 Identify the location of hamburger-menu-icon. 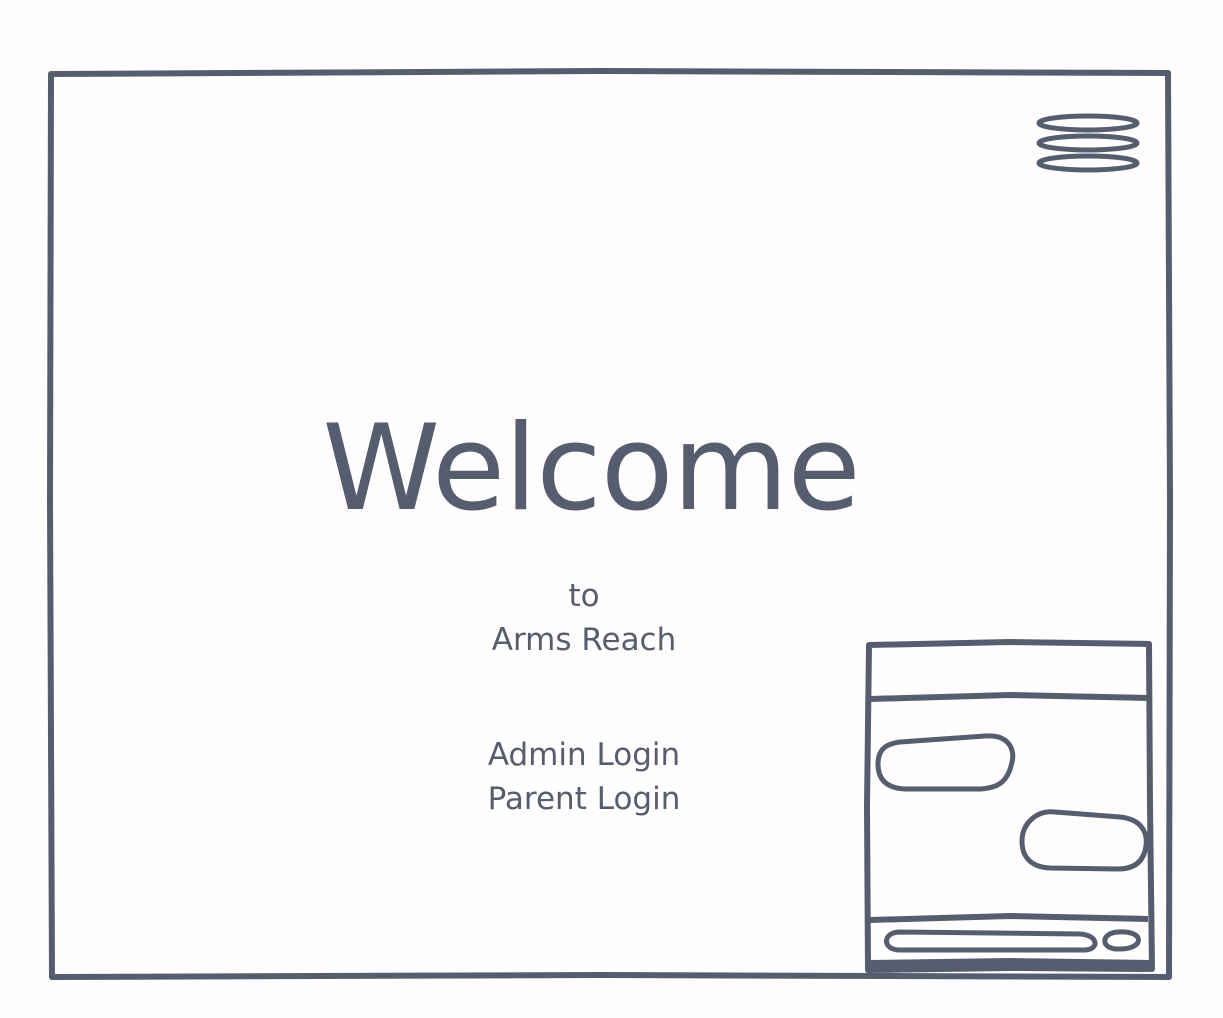
(1088, 145).